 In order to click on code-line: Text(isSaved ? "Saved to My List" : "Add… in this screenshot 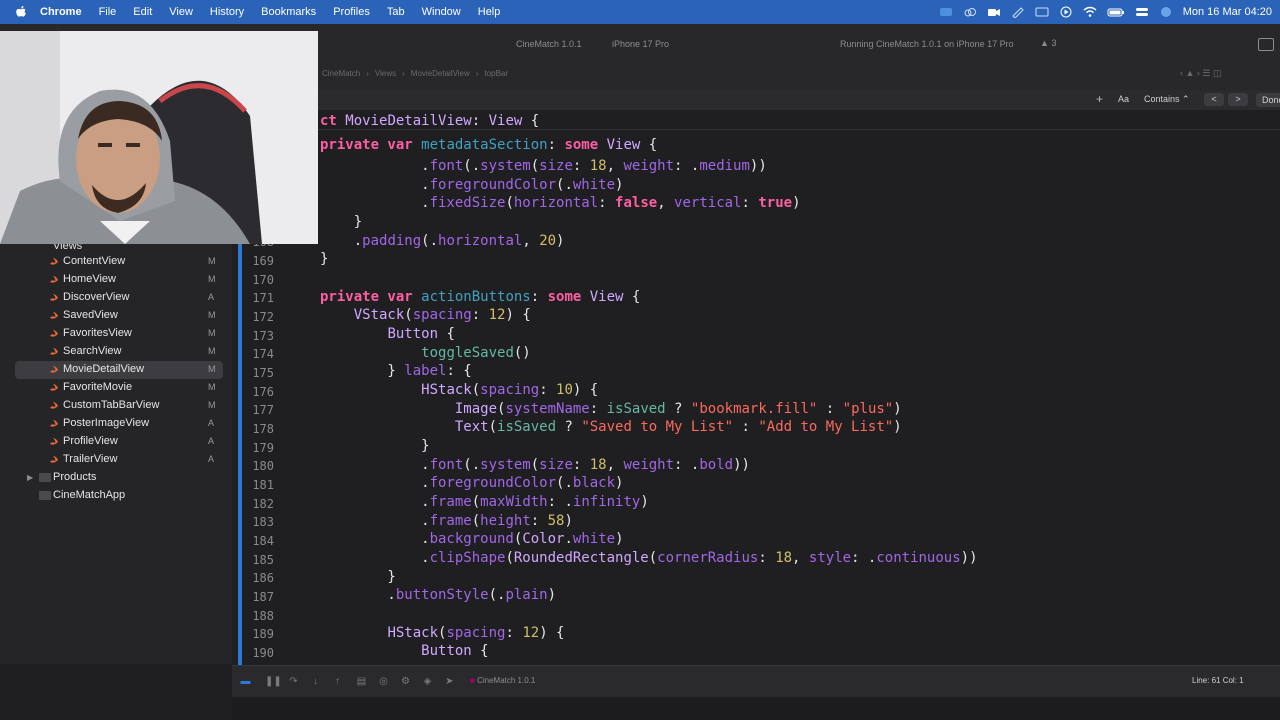, I will do `click(611, 427)`.